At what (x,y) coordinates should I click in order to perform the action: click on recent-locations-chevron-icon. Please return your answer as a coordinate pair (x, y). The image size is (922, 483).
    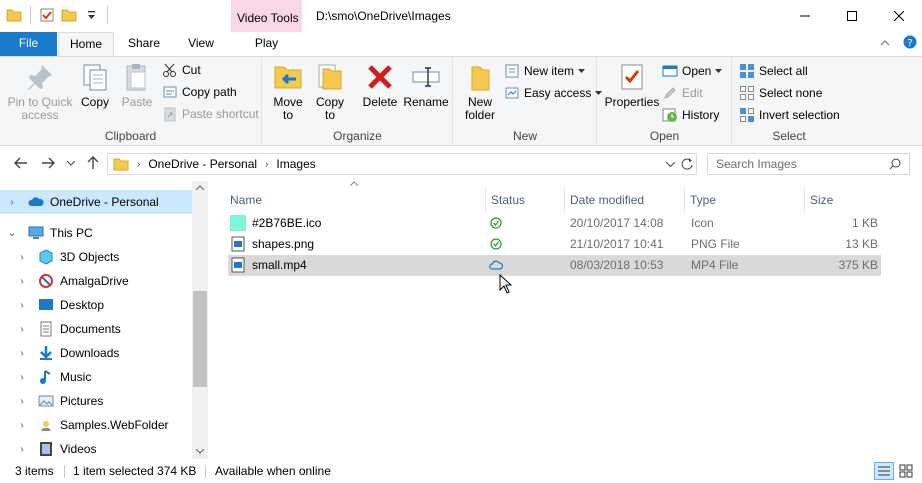
    Looking at the image, I should click on (71, 163).